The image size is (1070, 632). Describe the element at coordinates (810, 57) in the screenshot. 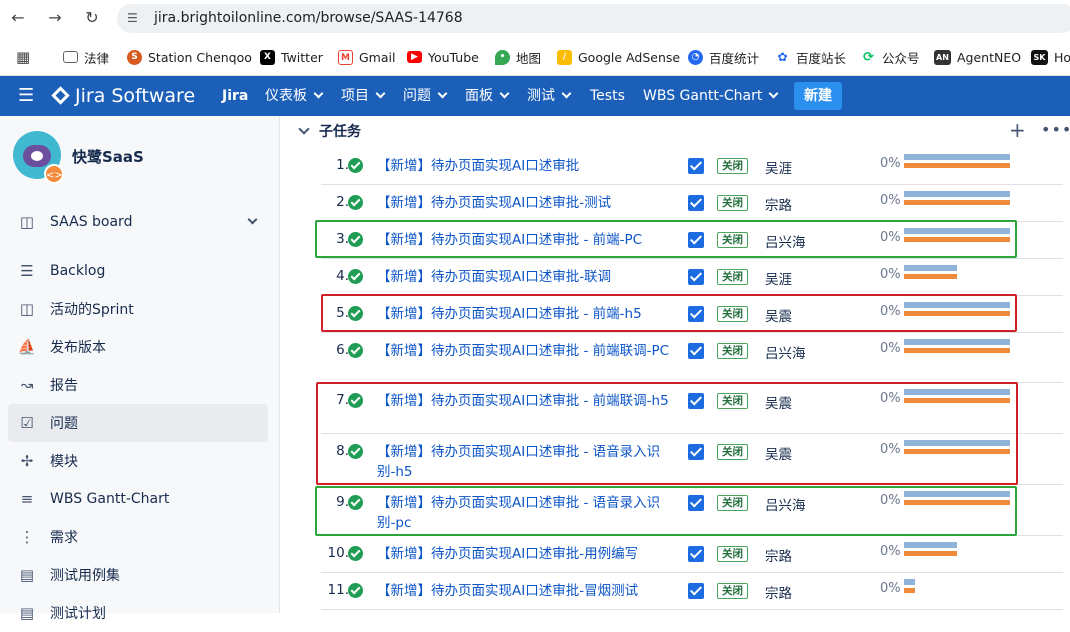

I see `bookmark-baidu-webmaster: ✿ 百度站长` at that location.